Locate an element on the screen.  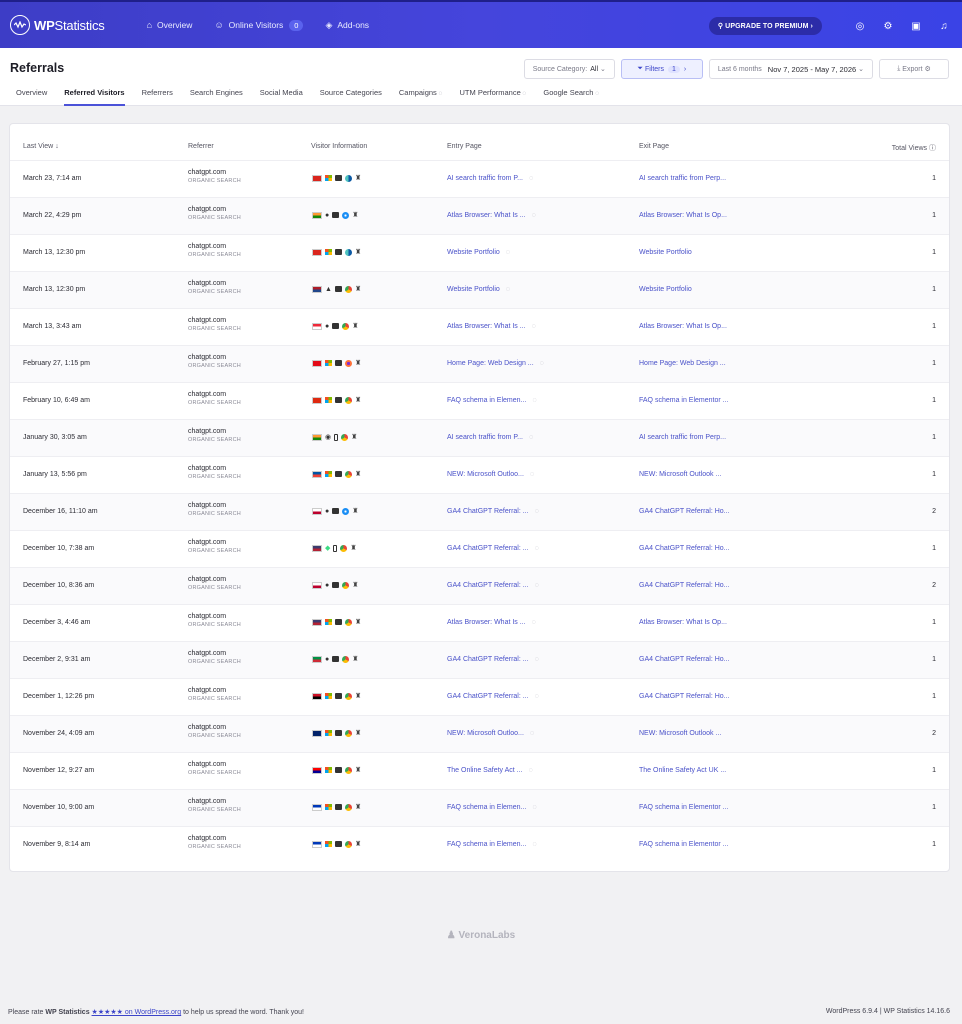
nav-addons: ◈ Add-ons is located at coordinates (347, 25).